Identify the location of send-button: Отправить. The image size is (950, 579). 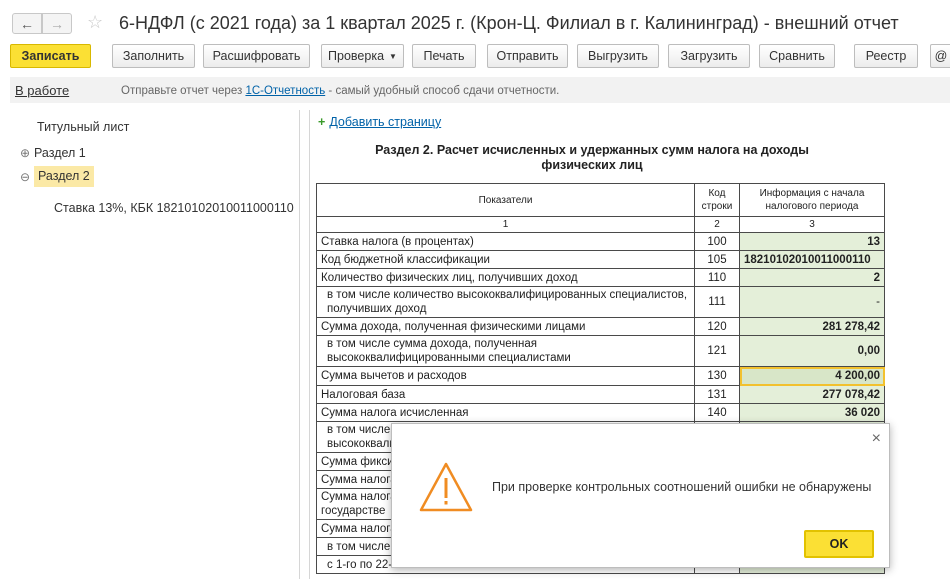
(527, 56).